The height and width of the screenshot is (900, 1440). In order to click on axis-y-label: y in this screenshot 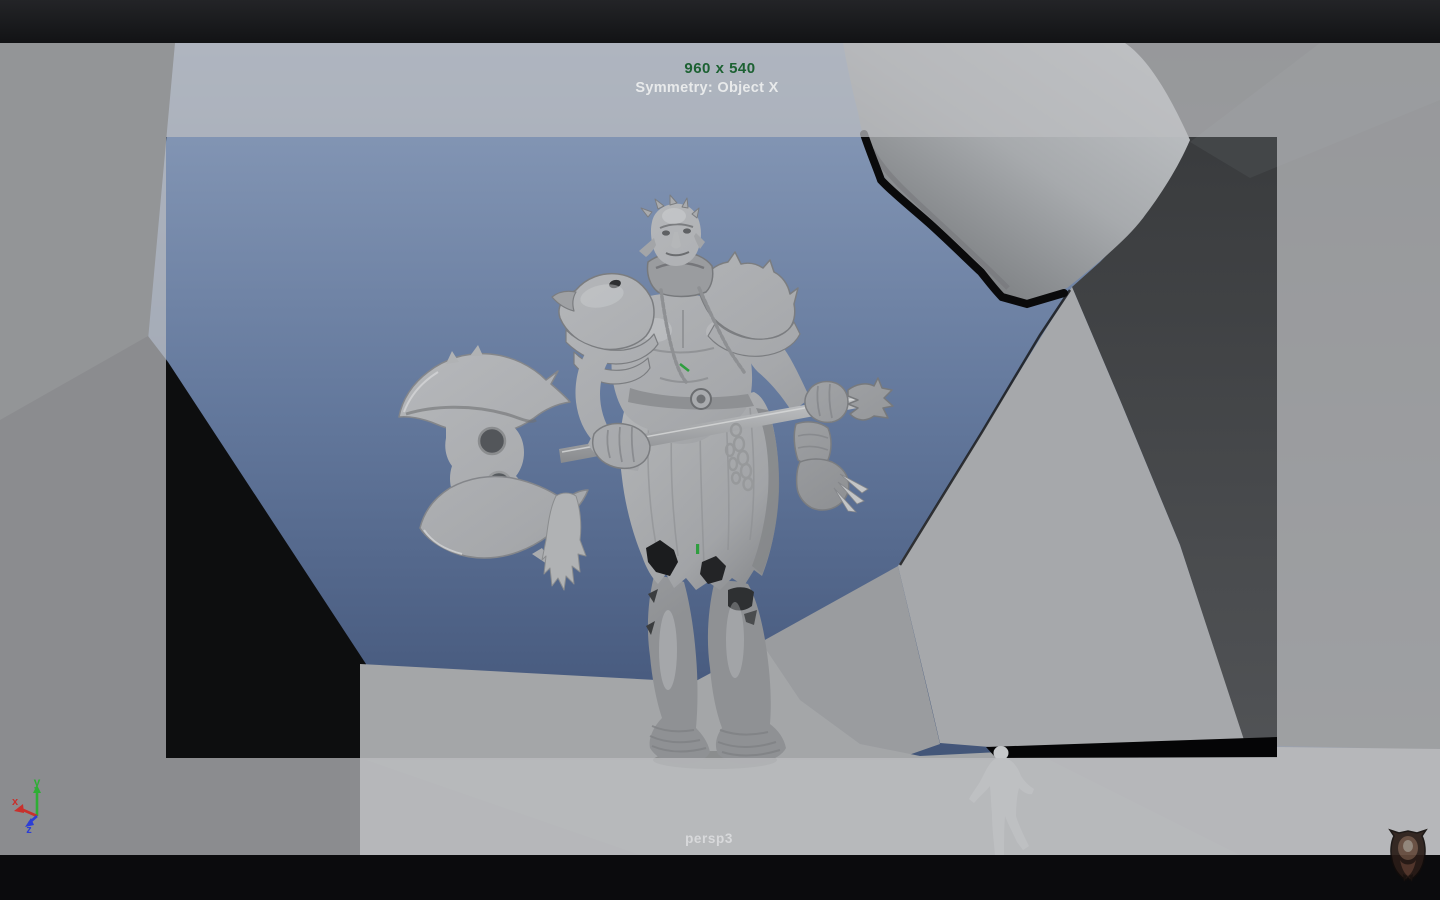, I will do `click(37, 782)`.